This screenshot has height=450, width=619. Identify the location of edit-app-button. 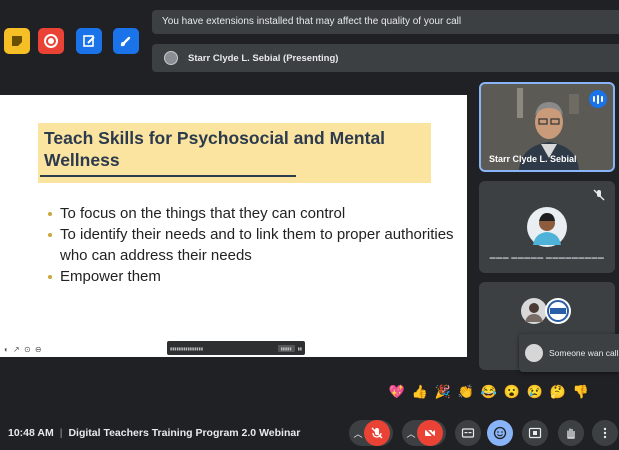
(89, 41).